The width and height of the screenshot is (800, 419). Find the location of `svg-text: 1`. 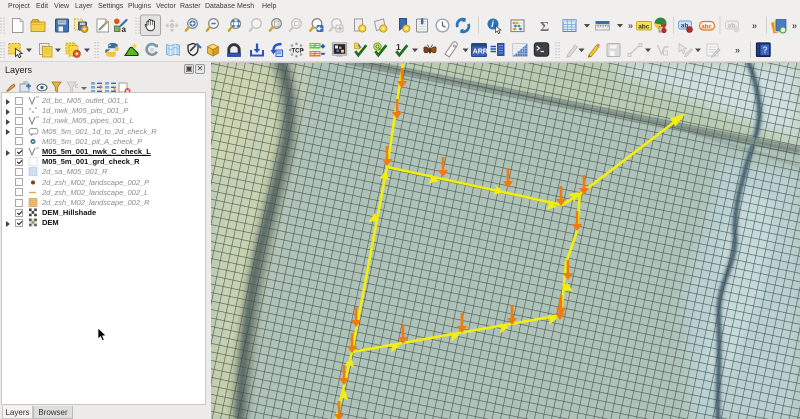

svg-text: 1 is located at coordinates (398, 47).